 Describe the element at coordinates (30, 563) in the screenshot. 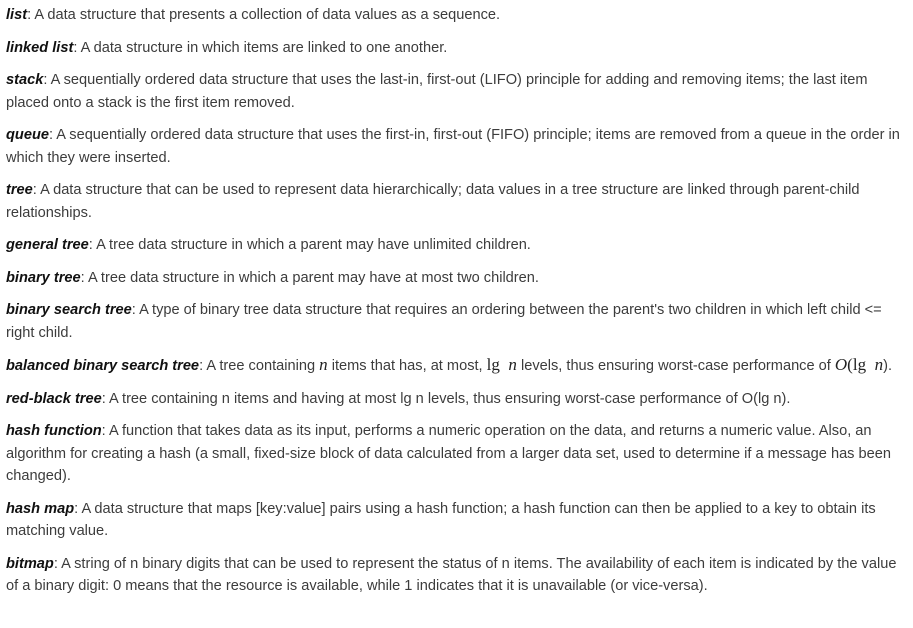

I see `term: bitmap` at that location.